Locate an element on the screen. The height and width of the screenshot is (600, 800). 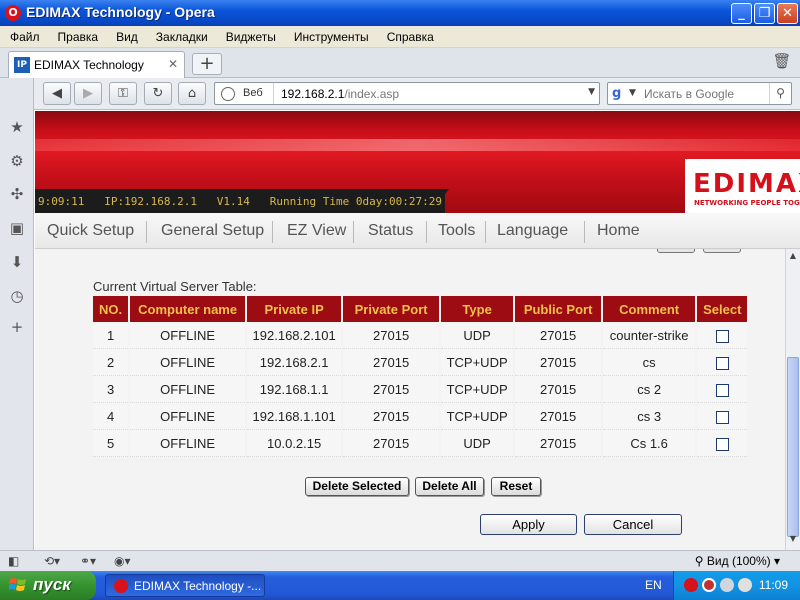
url-host: 192.168.2.1 is located at coordinates (313, 94).